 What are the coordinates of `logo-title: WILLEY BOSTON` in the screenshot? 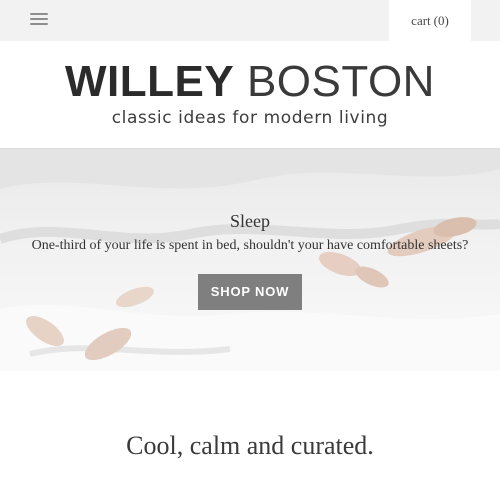 It's located at (250, 82).